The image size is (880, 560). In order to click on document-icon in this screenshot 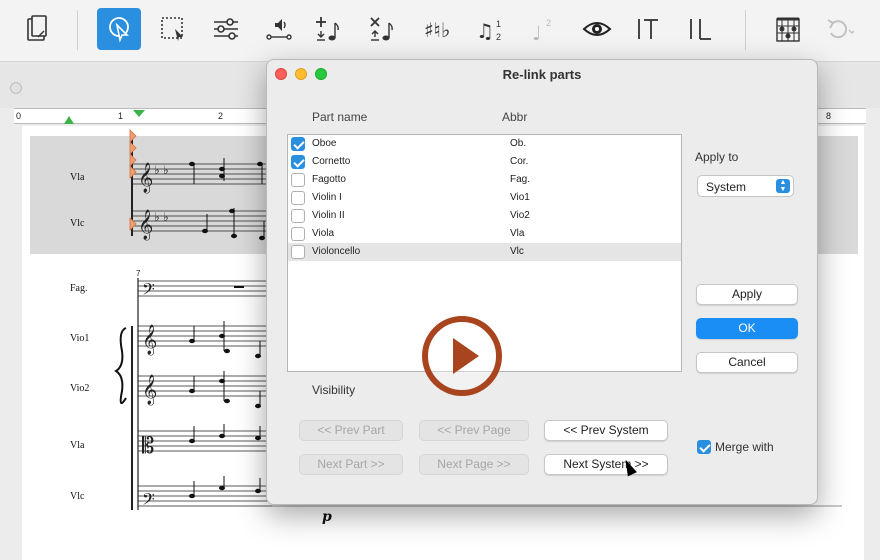, I will do `click(36, 29)`.